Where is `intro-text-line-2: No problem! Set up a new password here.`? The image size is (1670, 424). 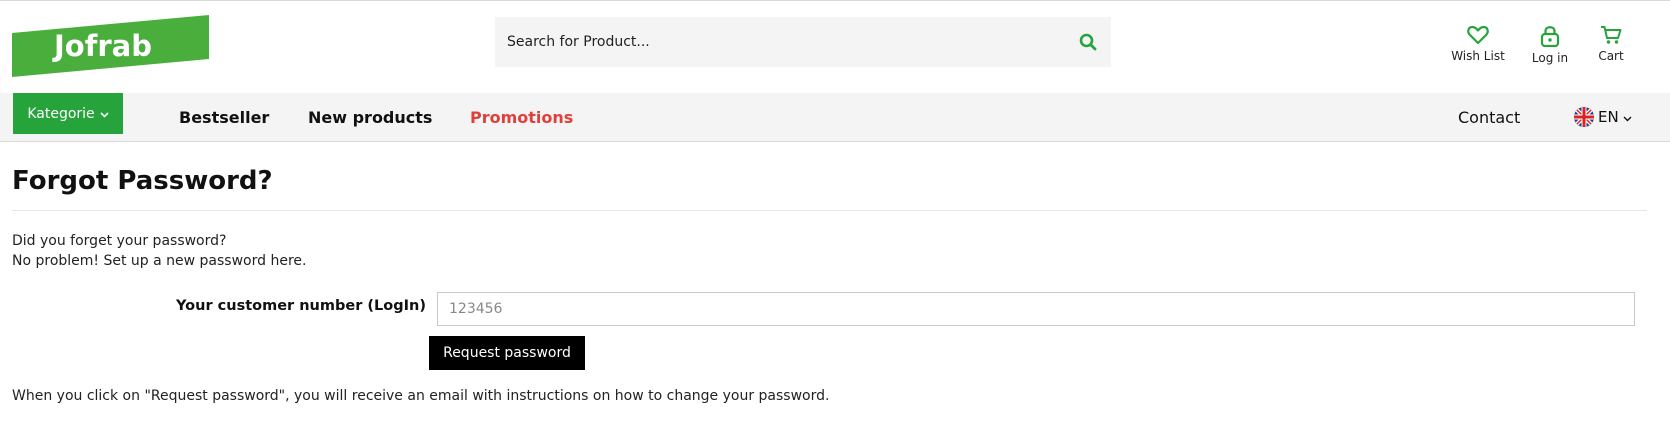 intro-text-line-2: No problem! Set up a new password here. is located at coordinates (159, 261).